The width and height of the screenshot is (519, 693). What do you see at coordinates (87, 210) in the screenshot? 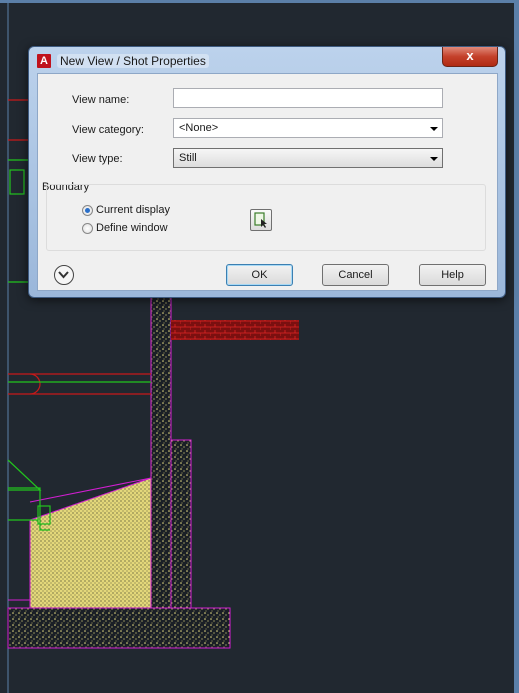
I see `current-display-radio` at bounding box center [87, 210].